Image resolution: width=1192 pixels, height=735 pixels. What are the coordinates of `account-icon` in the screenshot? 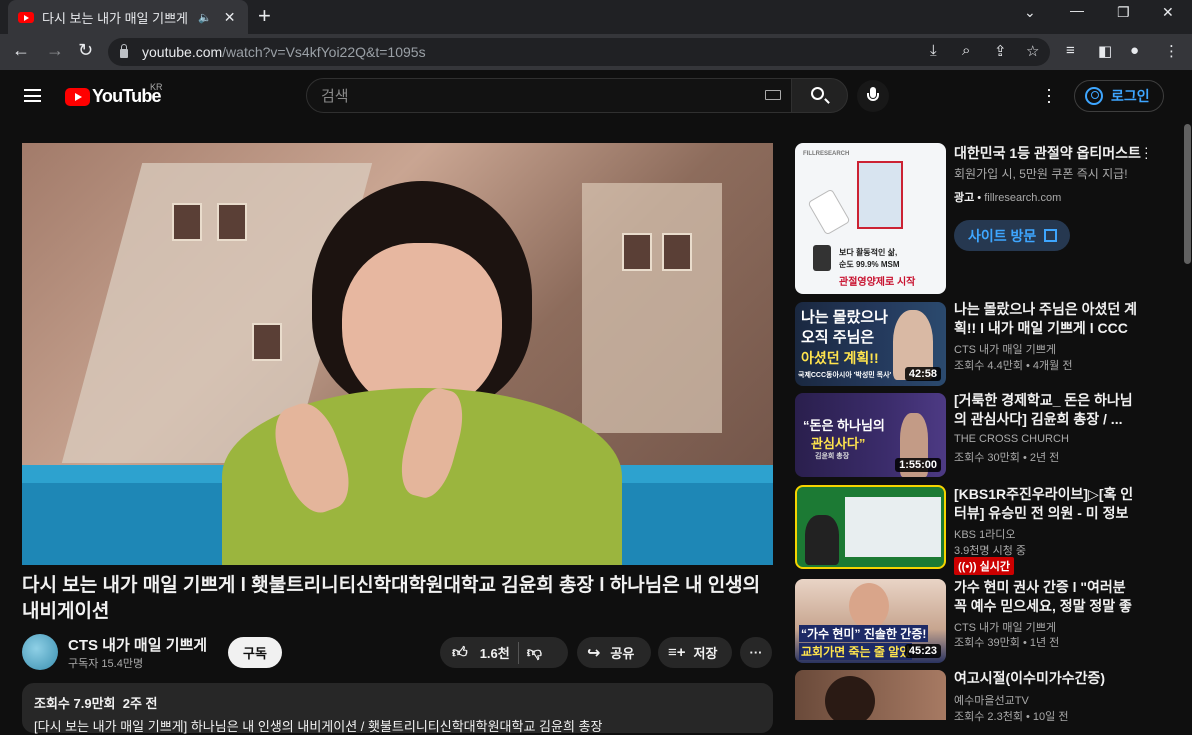 It's located at (1094, 96).